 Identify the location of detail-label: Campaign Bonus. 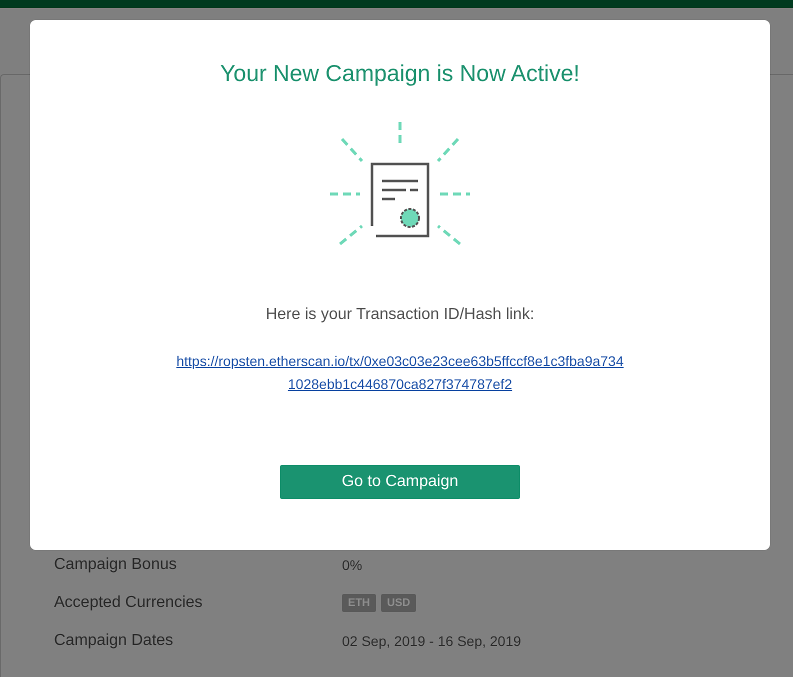
(116, 565).